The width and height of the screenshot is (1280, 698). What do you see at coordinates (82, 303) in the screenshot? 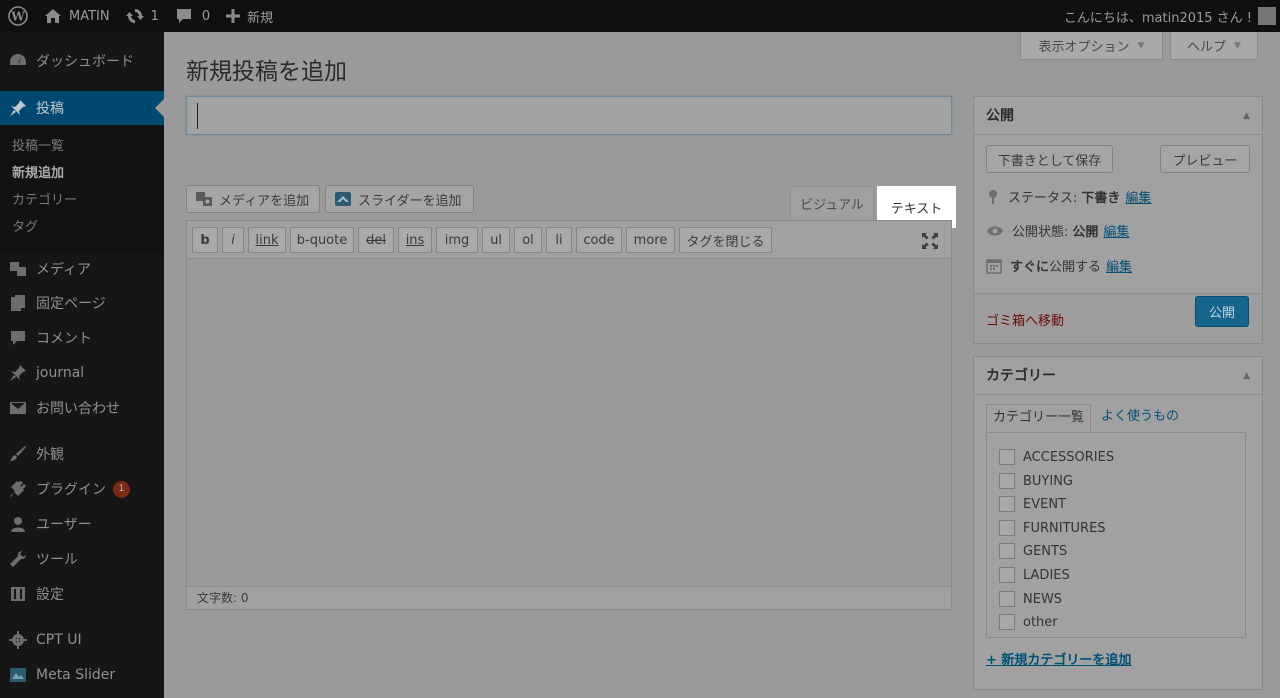
I see `menu-pages: 固定ページ` at bounding box center [82, 303].